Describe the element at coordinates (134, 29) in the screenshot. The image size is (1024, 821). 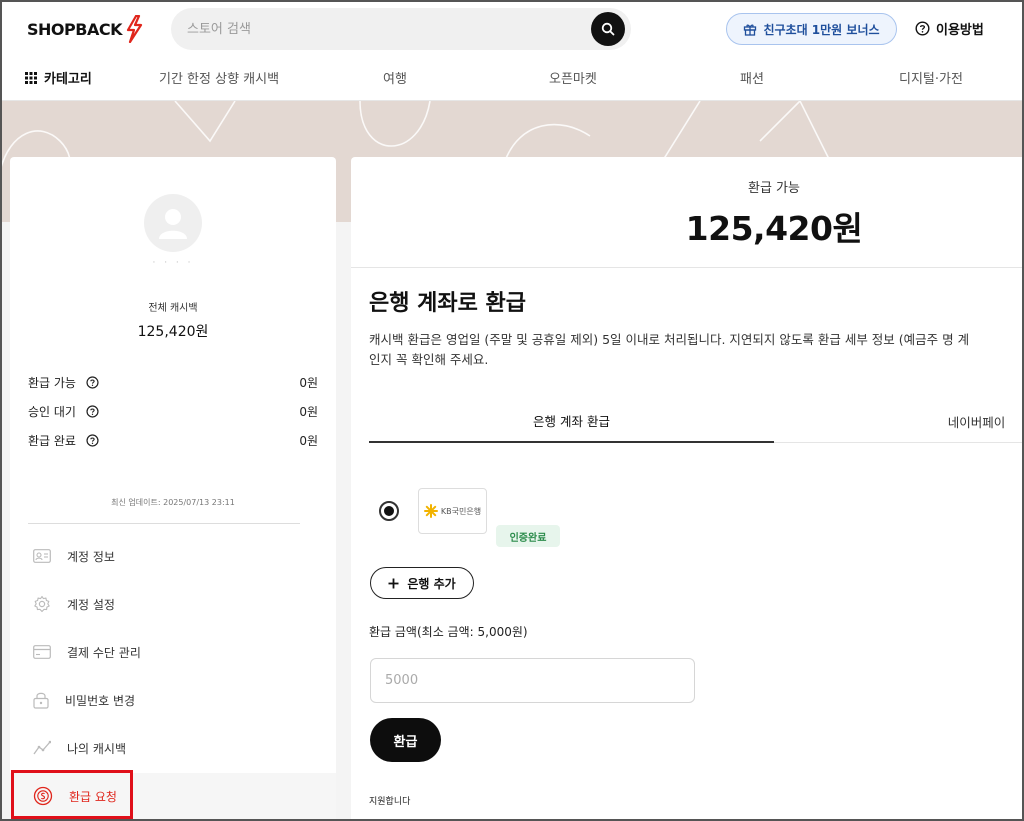
I see `lightning-bolt-icon` at that location.